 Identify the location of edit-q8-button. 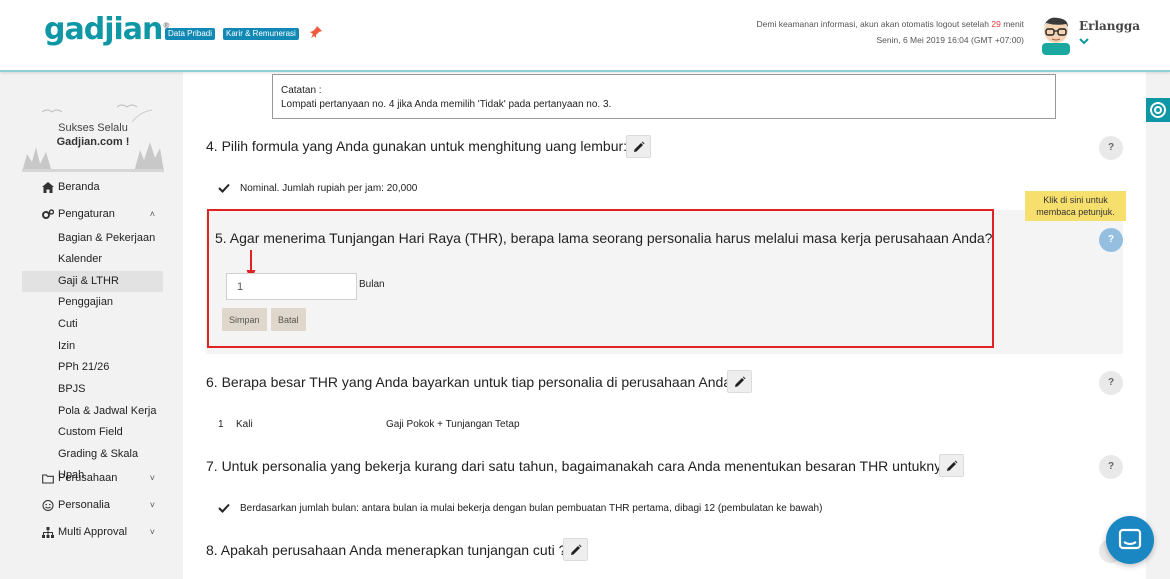
(575, 549).